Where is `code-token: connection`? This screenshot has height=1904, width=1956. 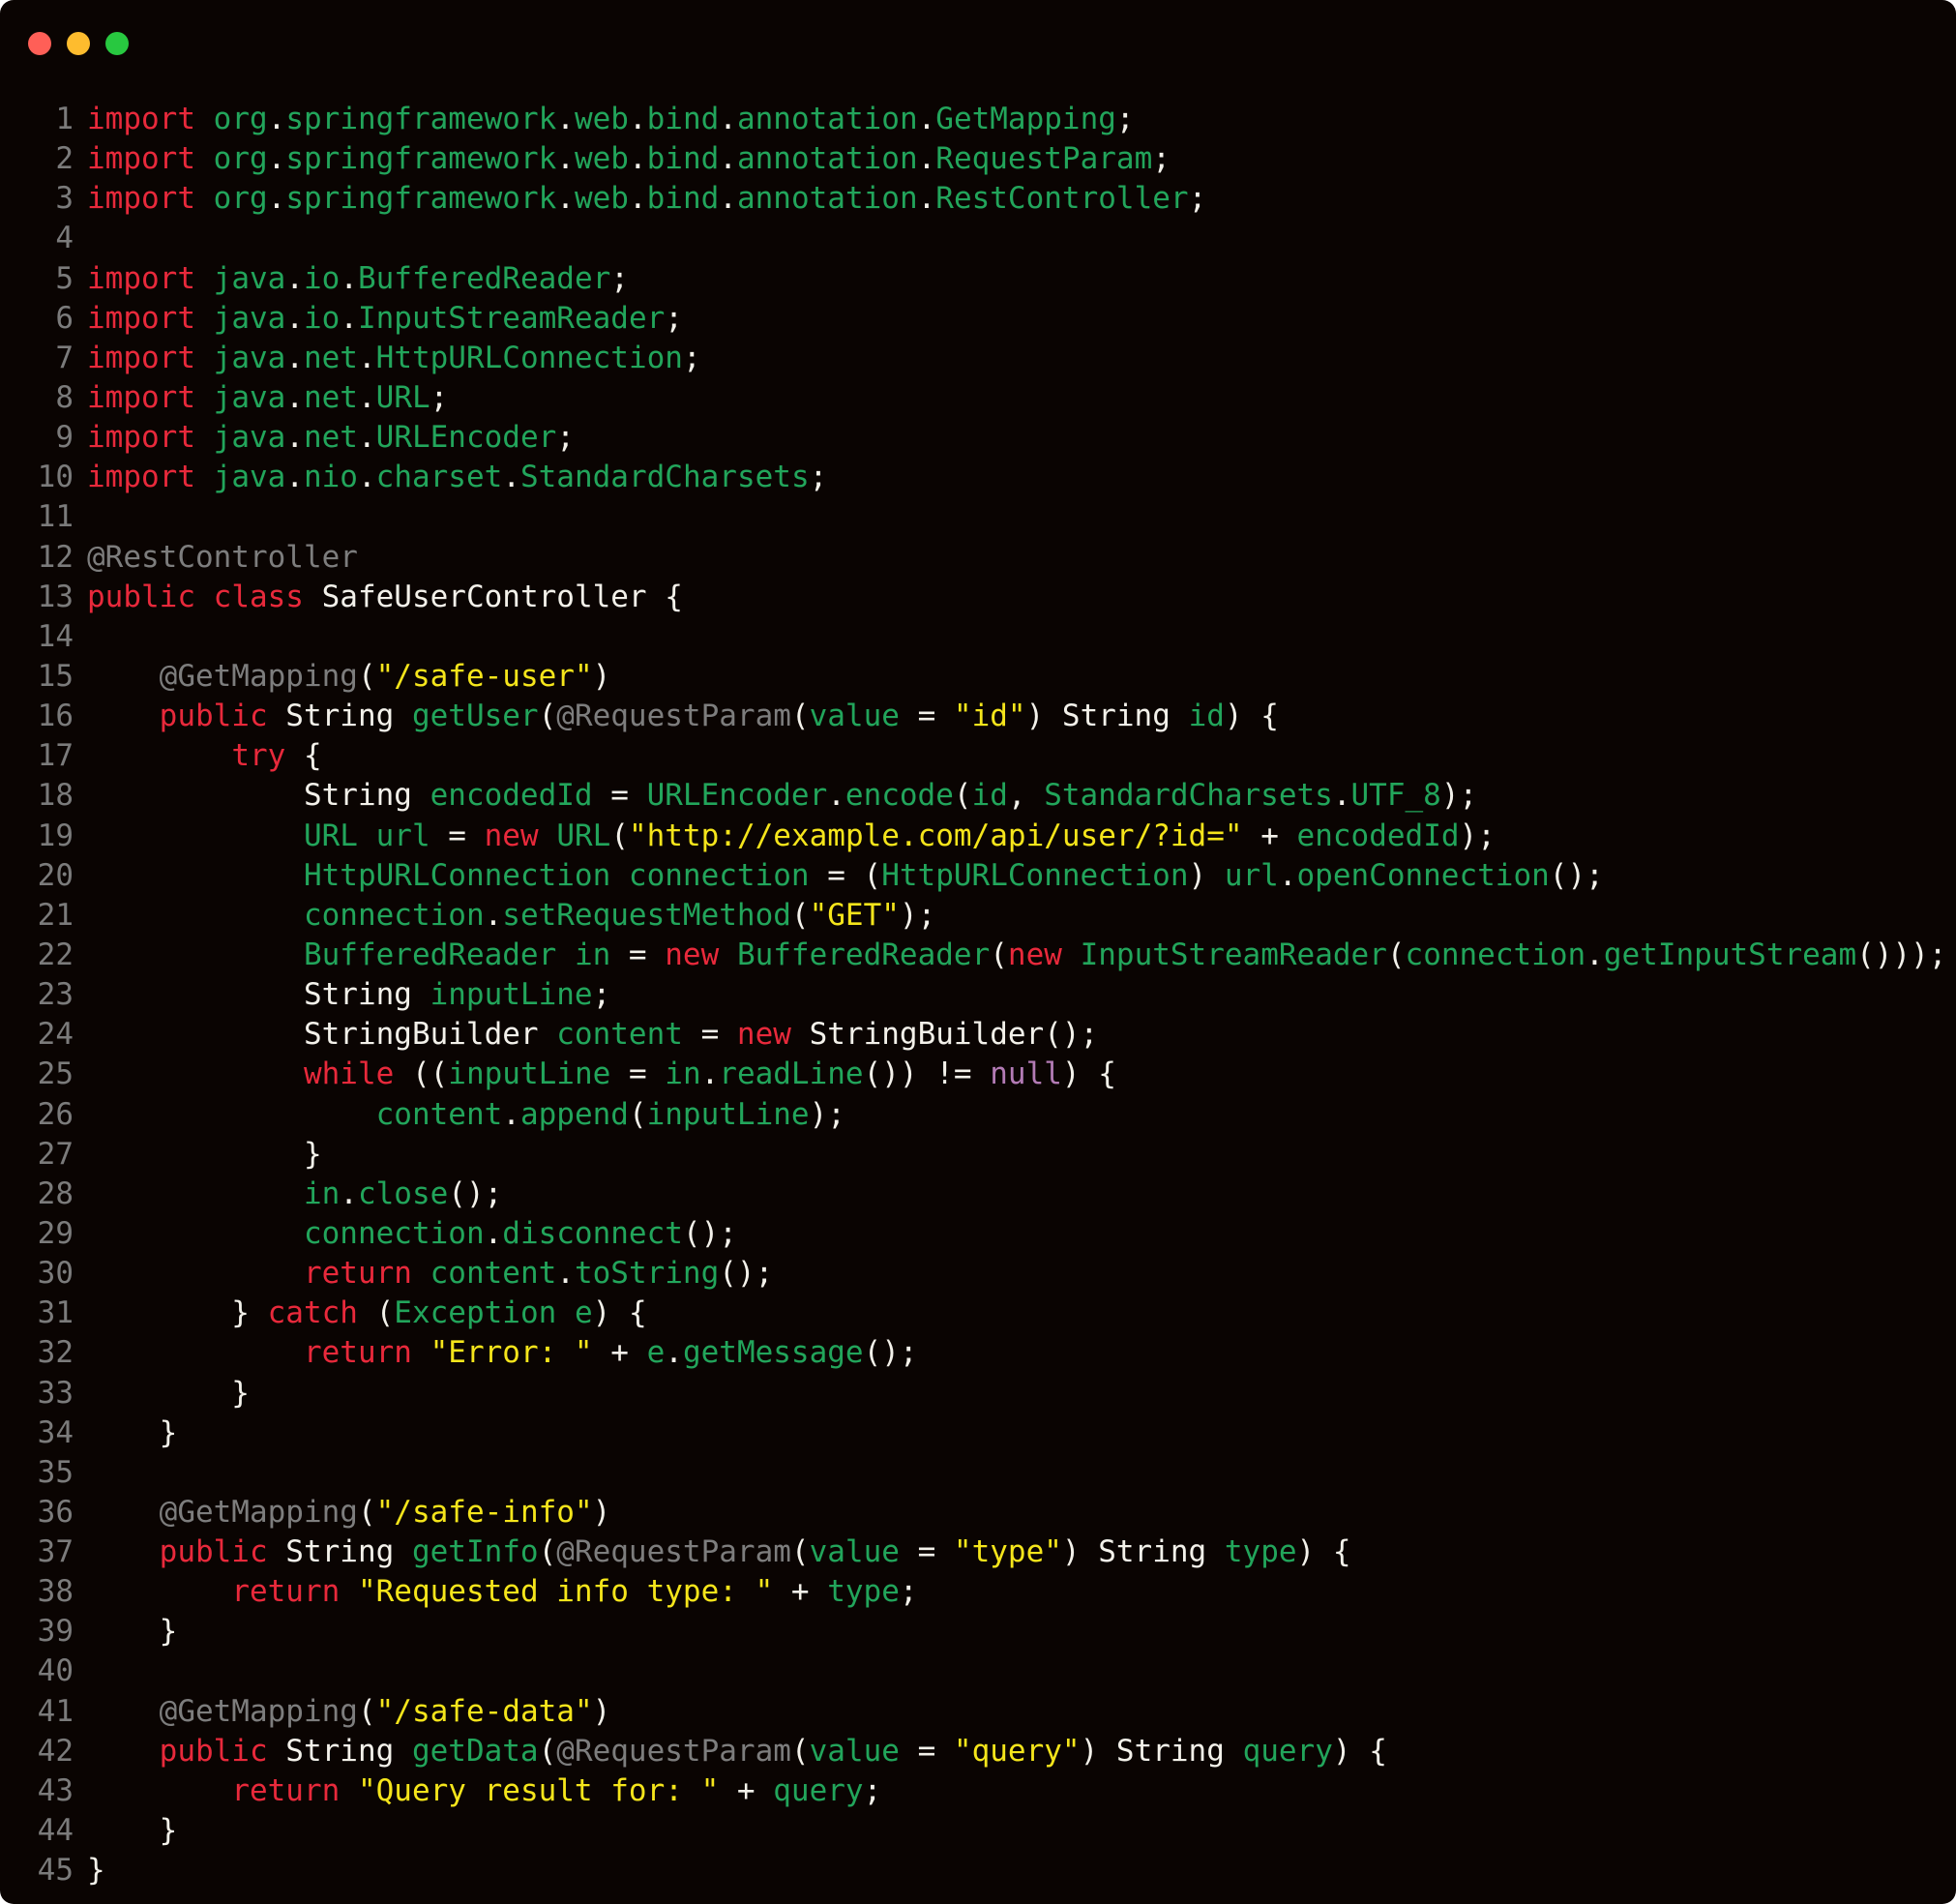 code-token: connection is located at coordinates (719, 875).